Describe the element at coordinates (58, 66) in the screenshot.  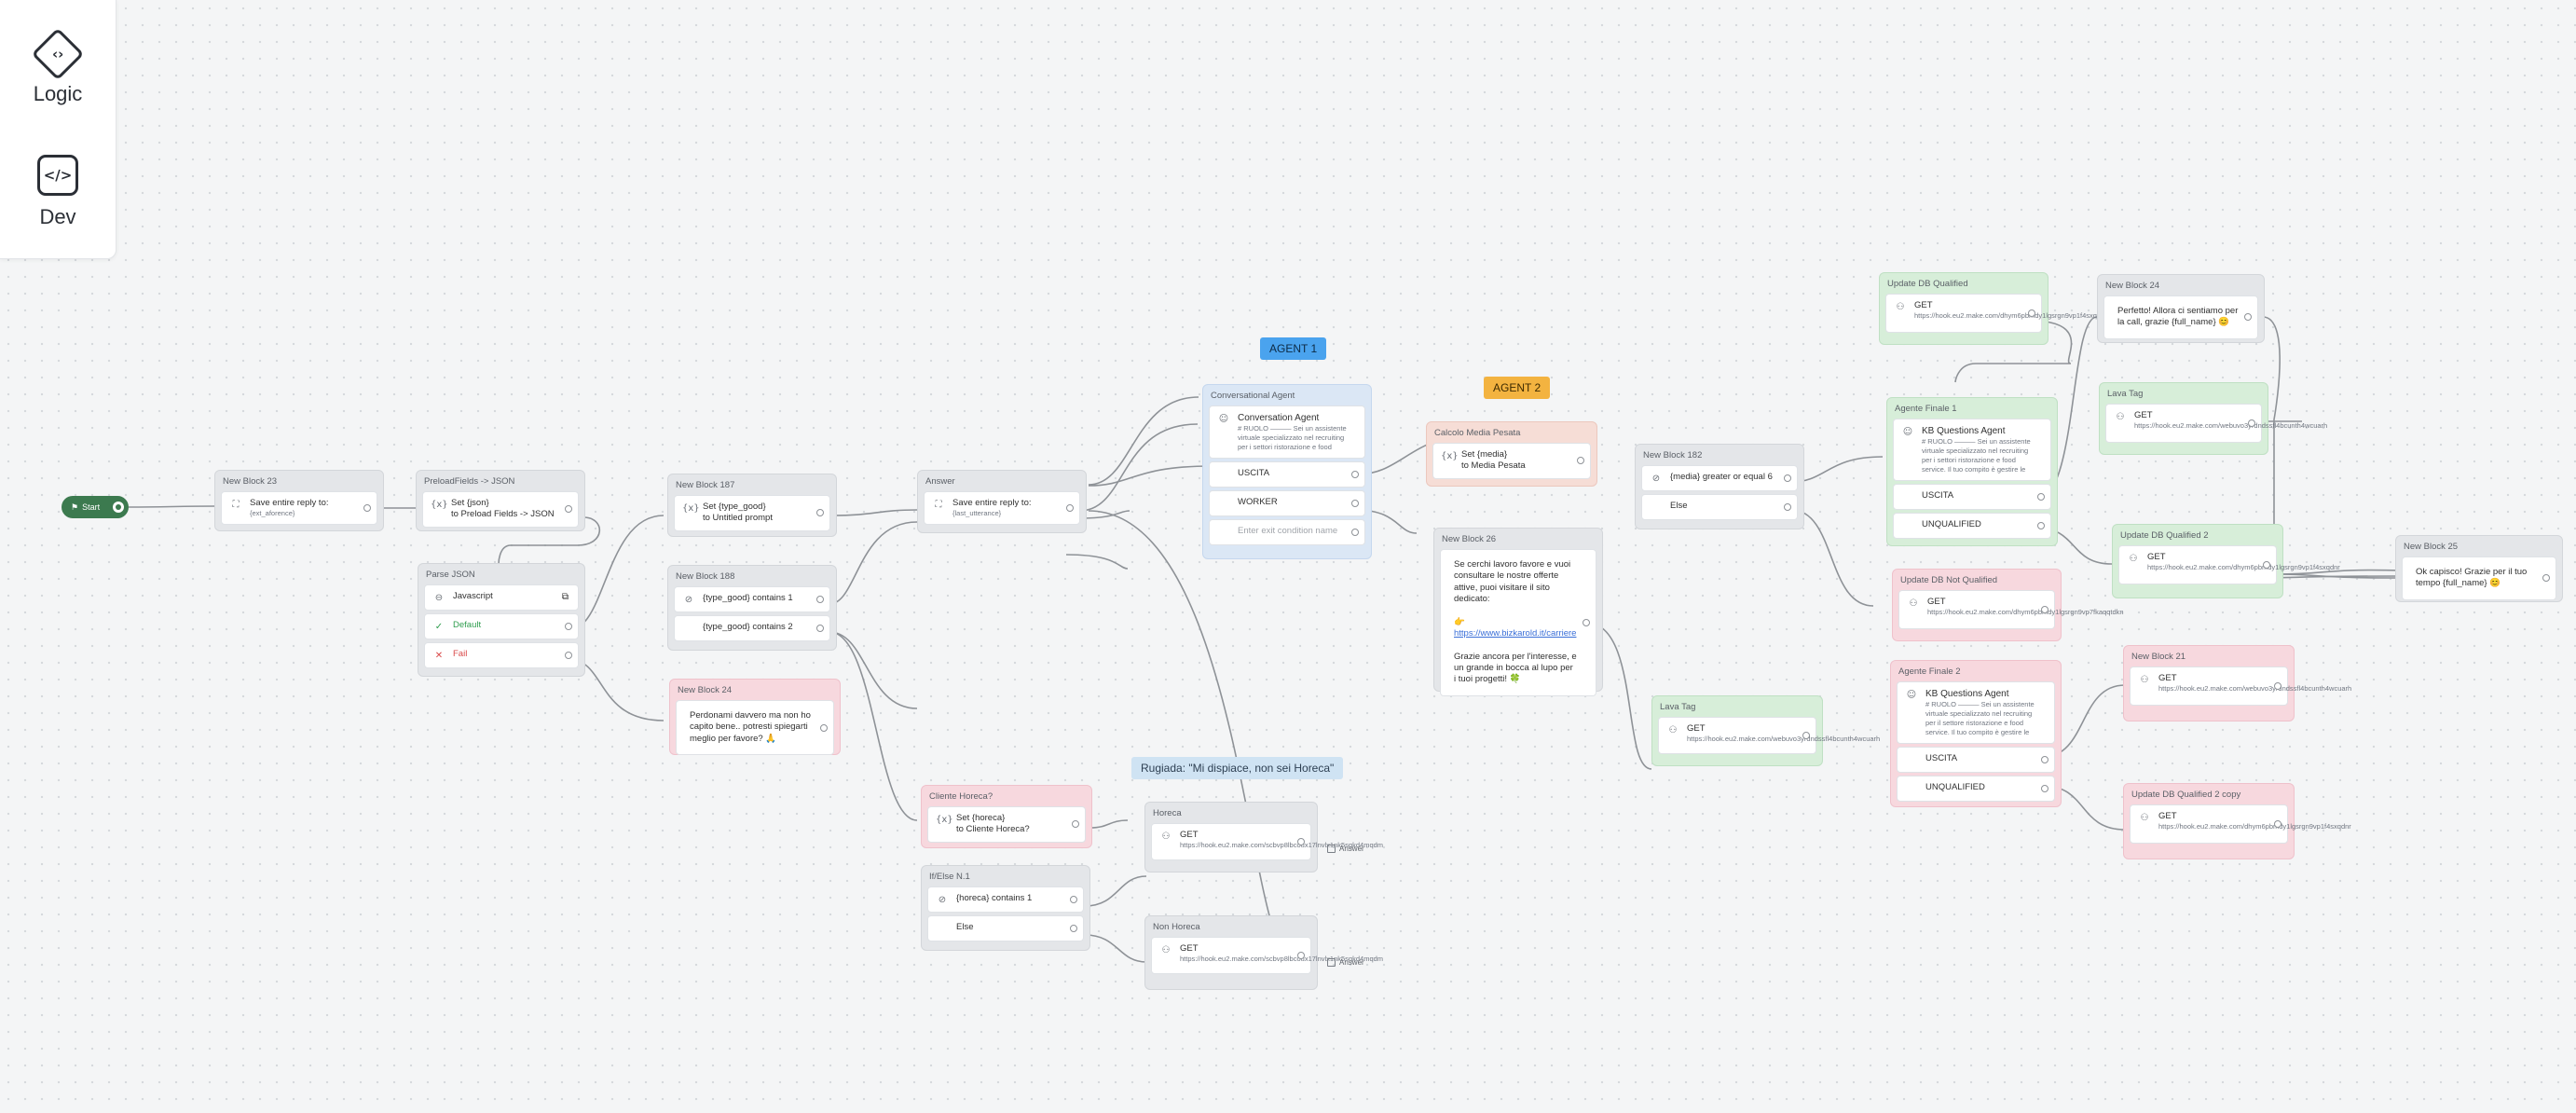
I see `tool-logic: ‹› Logic` at that location.